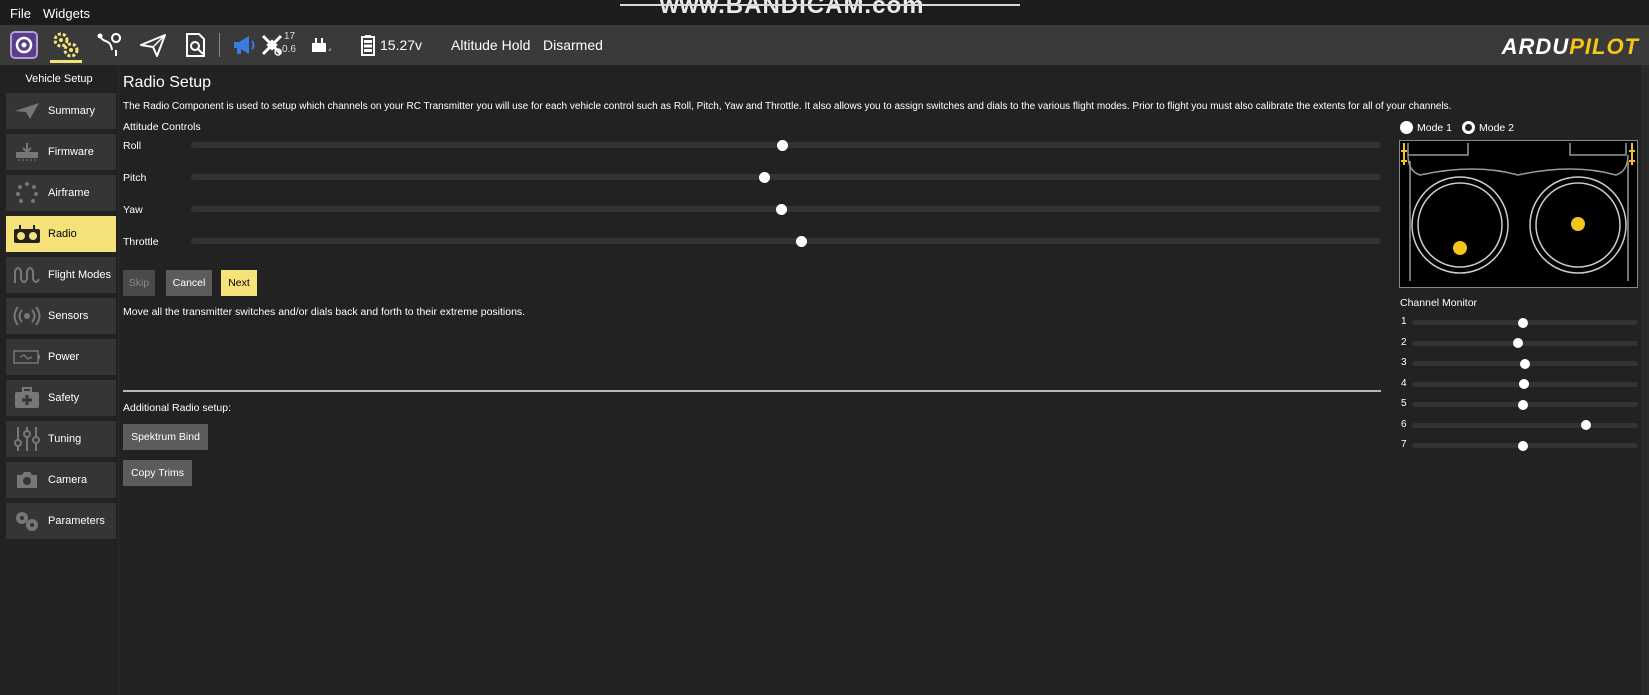 This screenshot has width=1649, height=695. I want to click on sidebar-item-label: Safety, so click(64, 398).